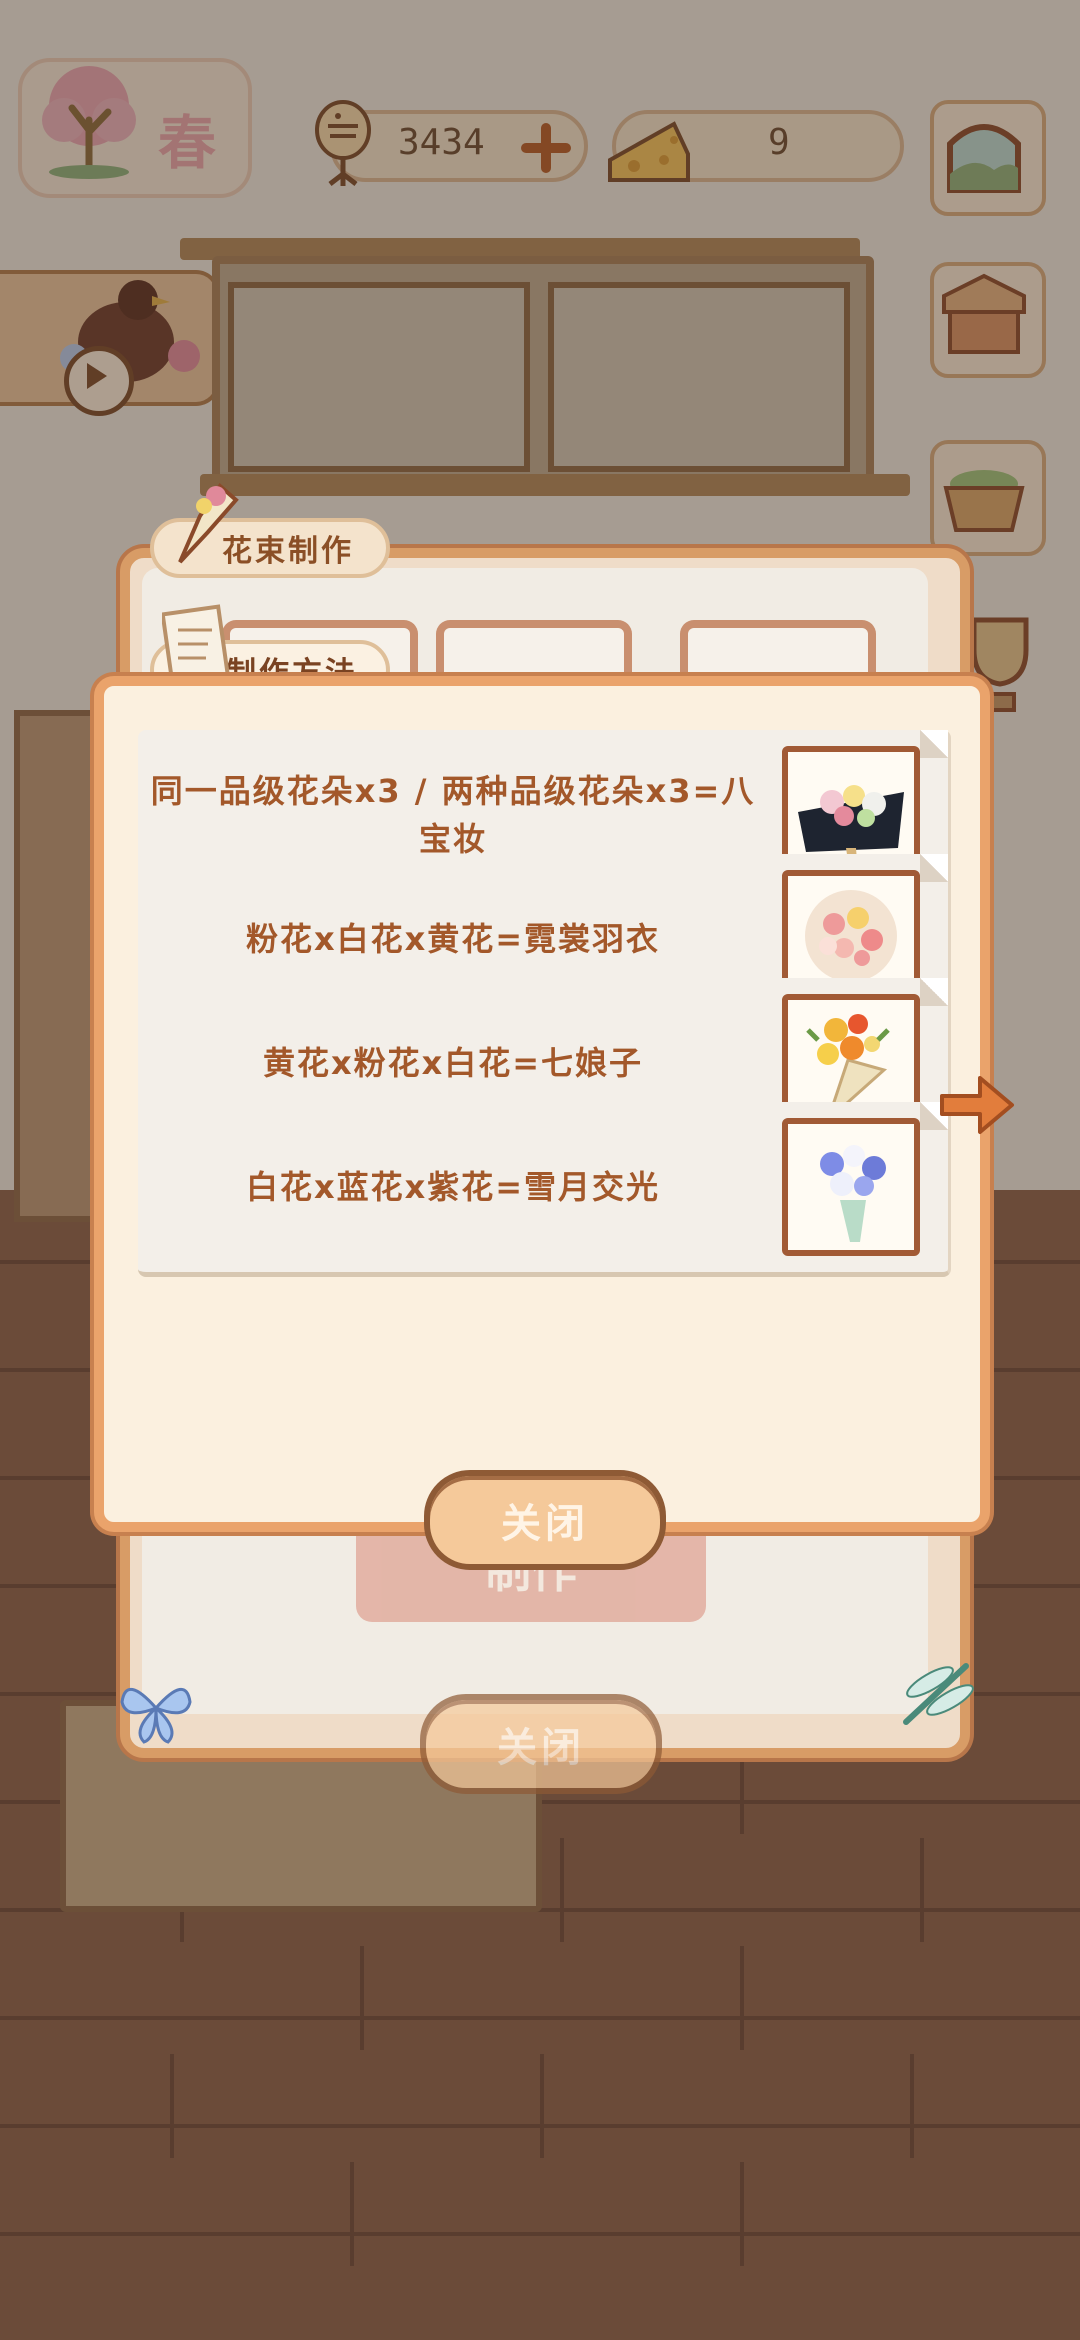 The height and width of the screenshot is (2340, 1080). I want to click on recipe-text: 白花x蓝花x紫花=雪月交光, so click(453, 1187).